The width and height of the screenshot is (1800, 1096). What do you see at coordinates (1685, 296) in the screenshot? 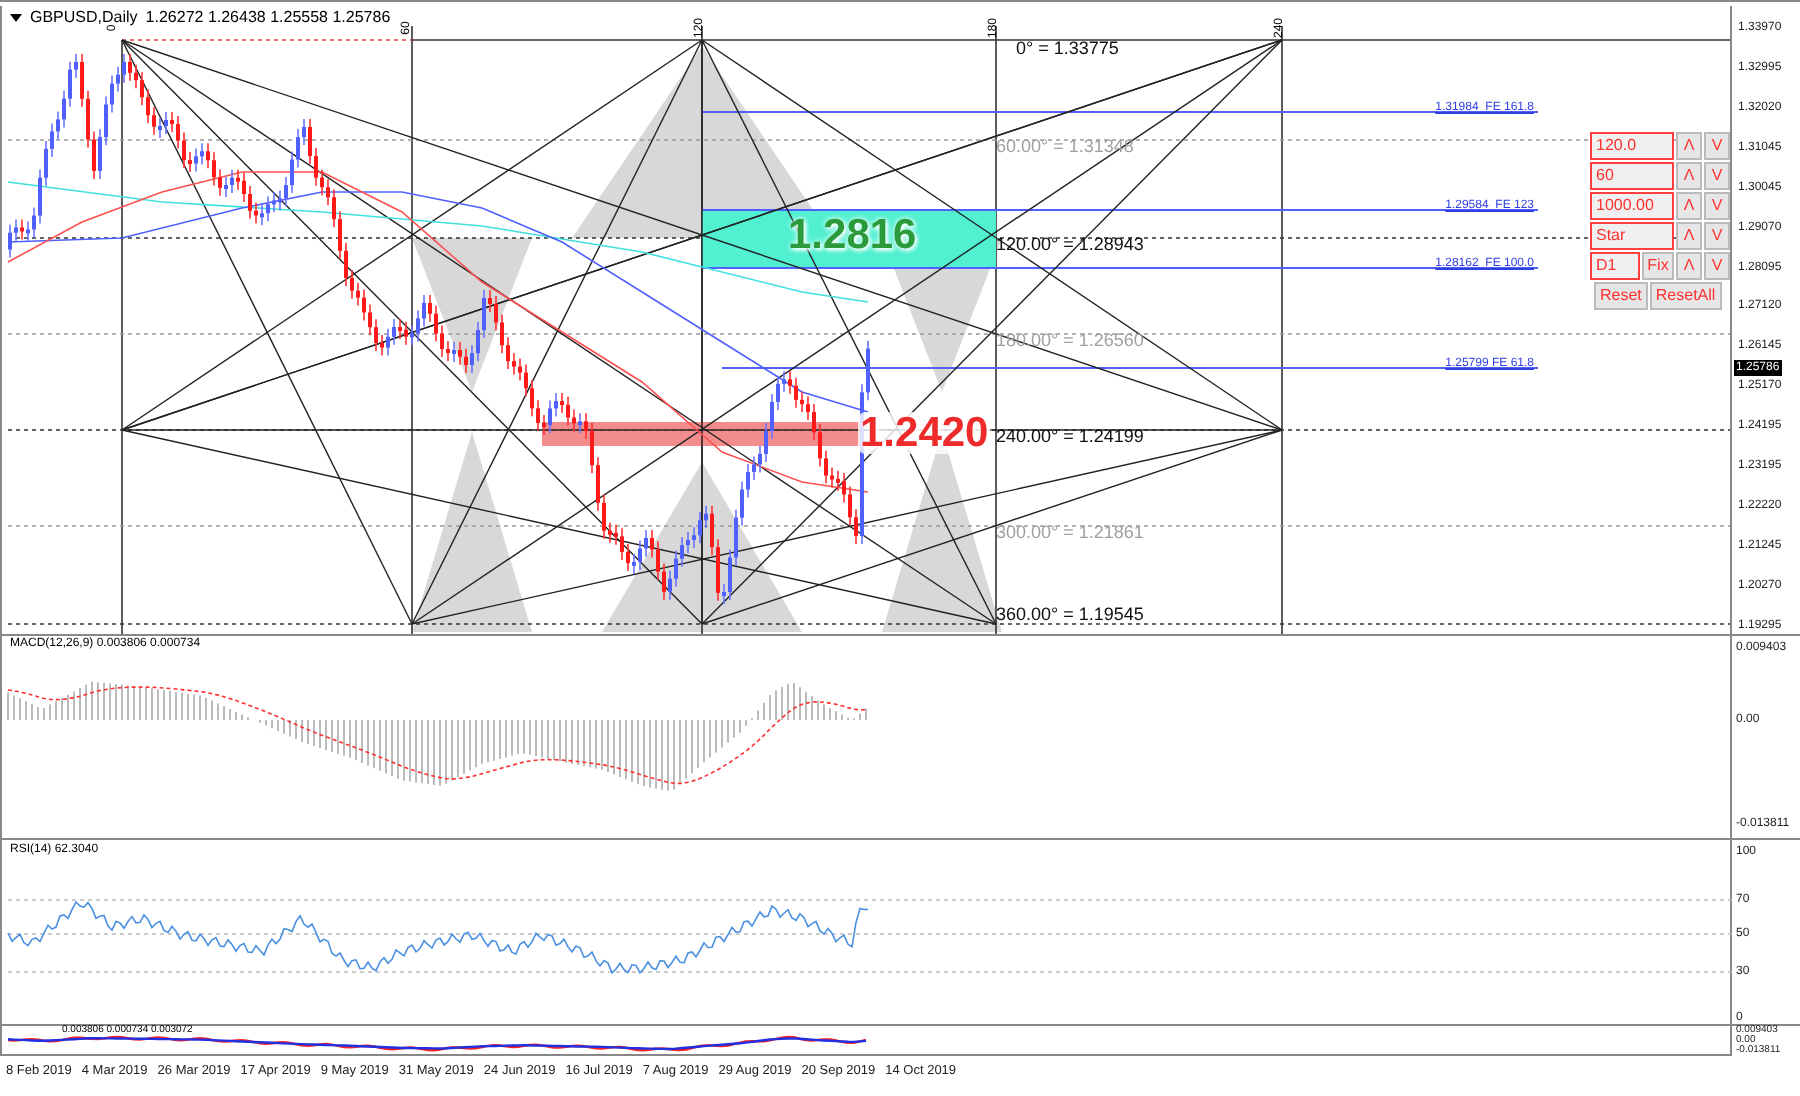
I see `reset-button: ResetAll` at bounding box center [1685, 296].